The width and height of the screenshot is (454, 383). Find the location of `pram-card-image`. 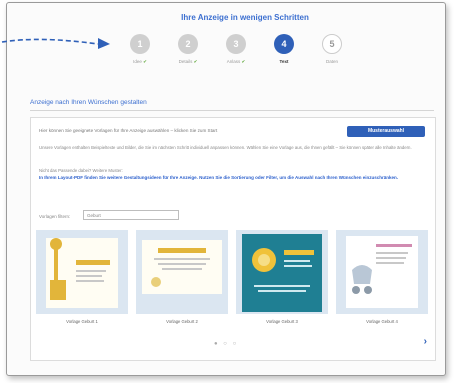

pram-card-image is located at coordinates (382, 272).